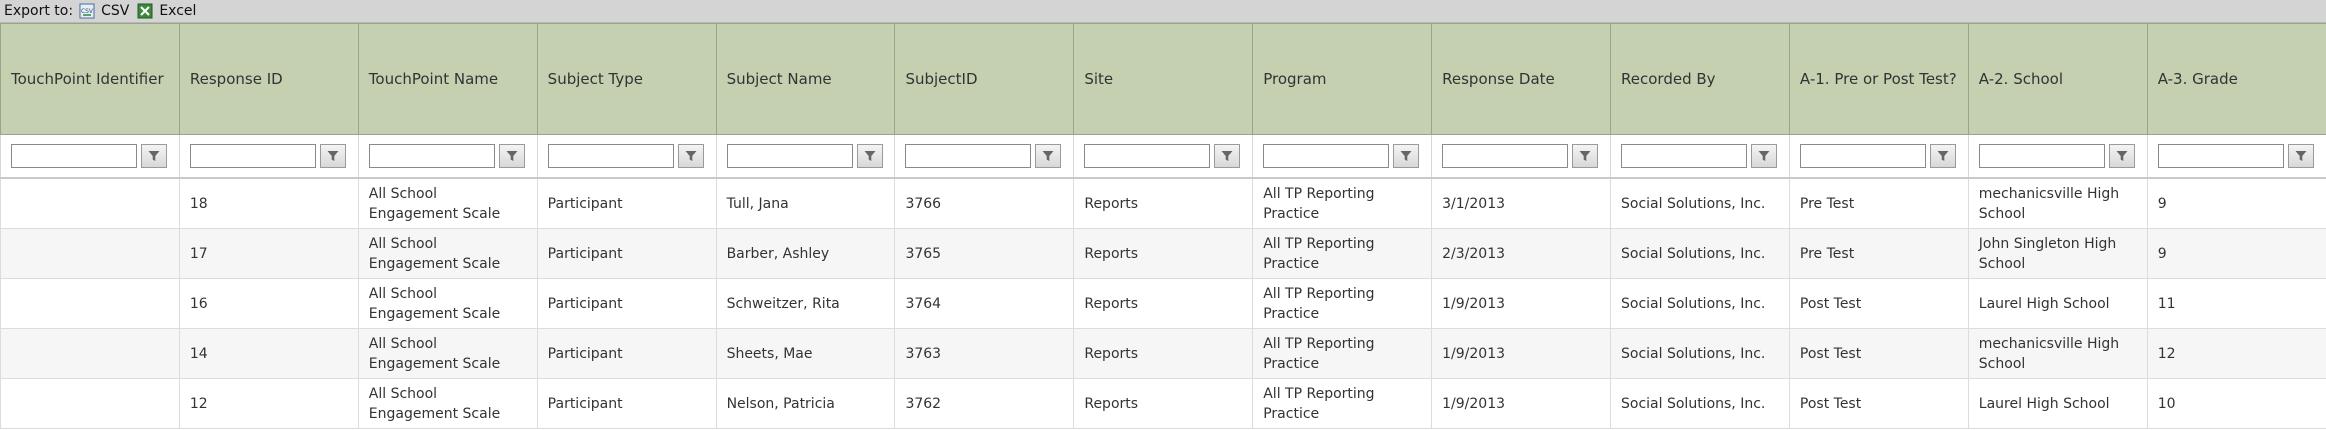  I want to click on table-cell: John Singleton High School, so click(2057, 253).